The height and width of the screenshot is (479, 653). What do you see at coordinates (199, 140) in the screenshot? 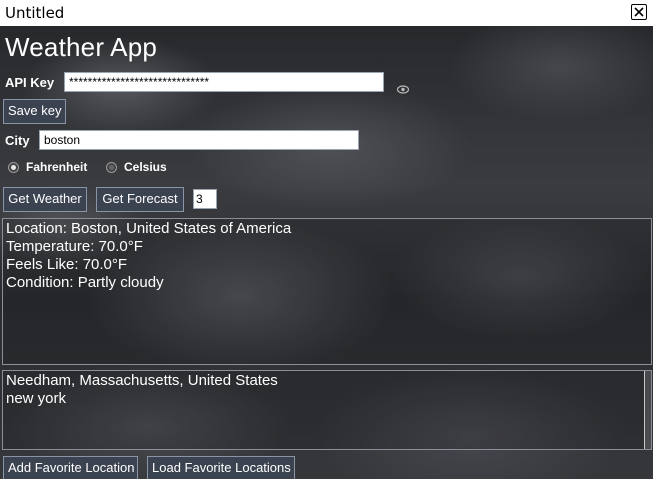
I see `city-input: boston` at bounding box center [199, 140].